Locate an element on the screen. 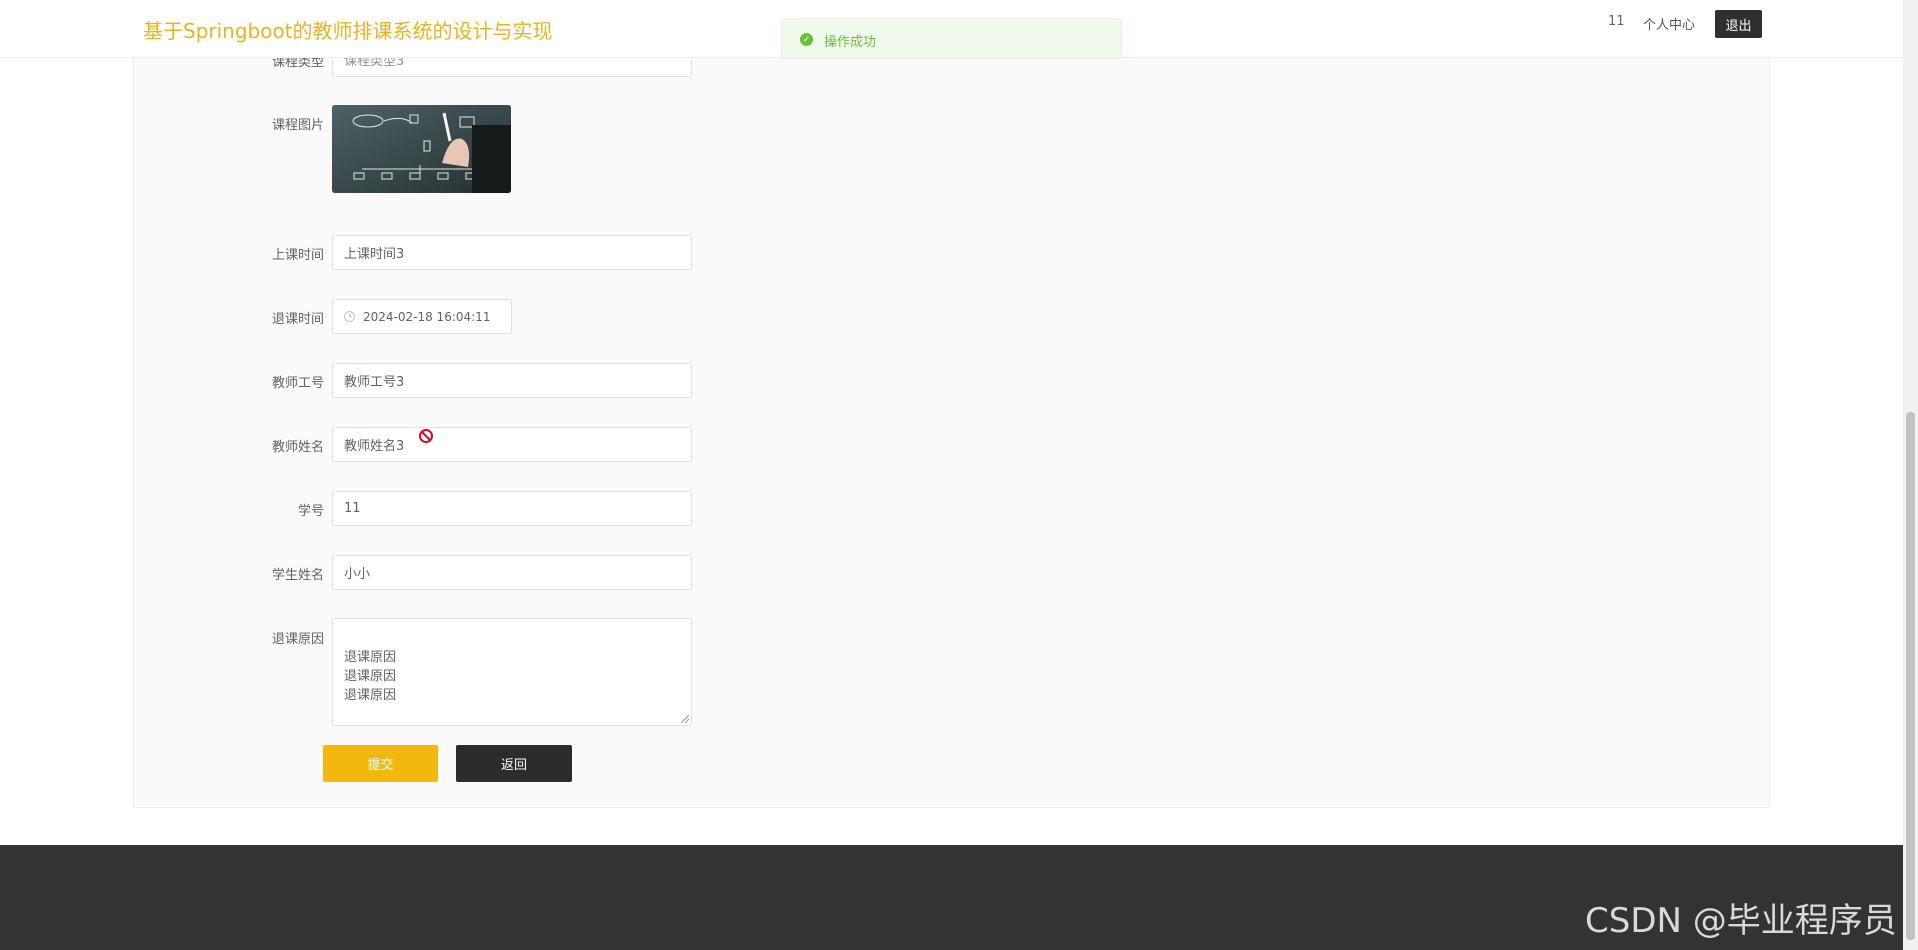 This screenshot has width=1918, height=950. drop-time-label: 退课时间 is located at coordinates (297, 319).